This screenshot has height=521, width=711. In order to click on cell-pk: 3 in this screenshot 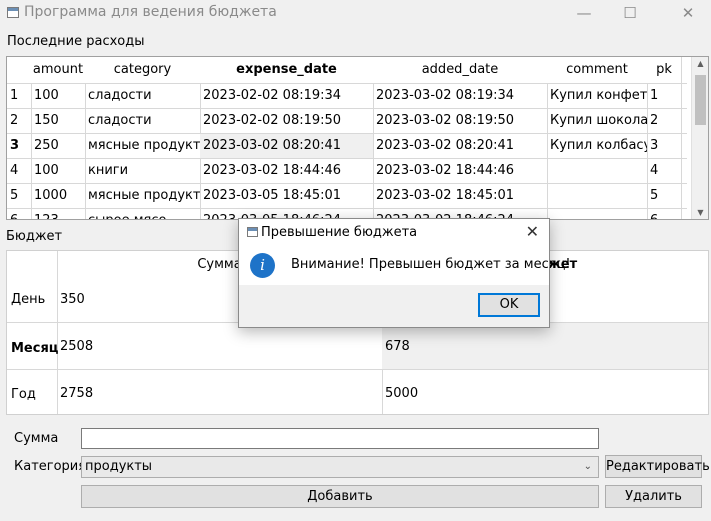, I will do `click(664, 146)`.